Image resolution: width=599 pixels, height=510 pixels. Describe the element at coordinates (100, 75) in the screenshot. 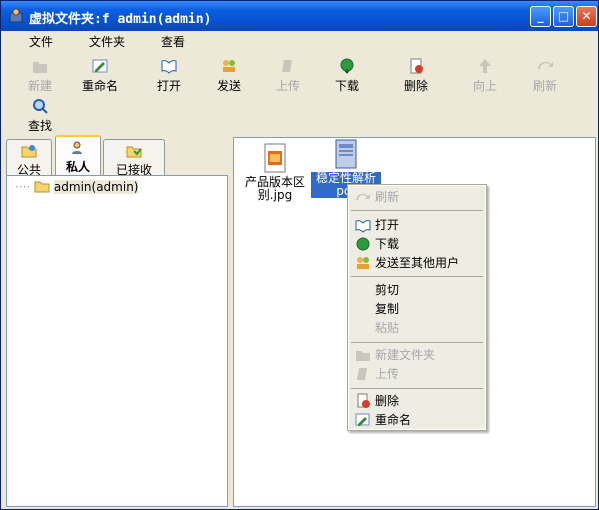

I see `rename-button: 重命名` at that location.